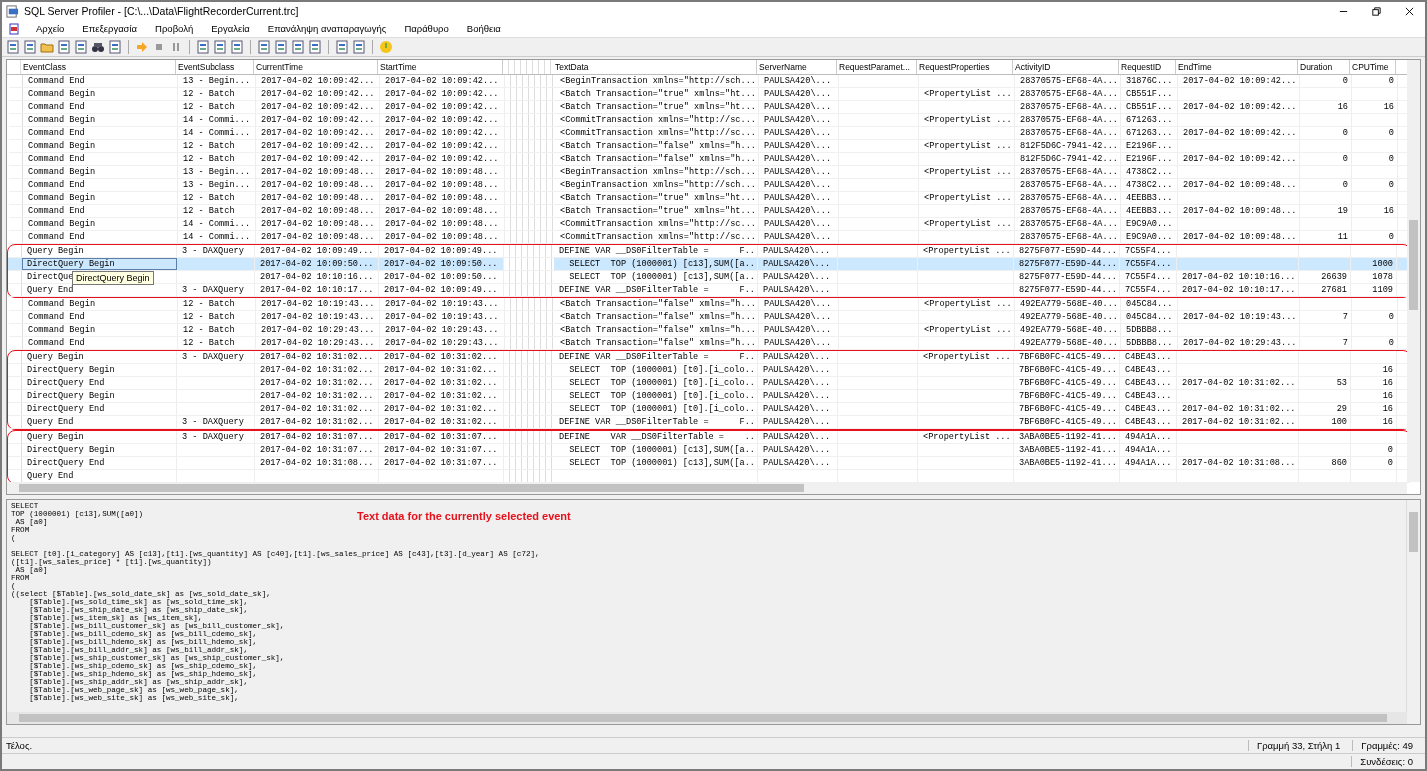 This screenshot has width=1427, height=771. I want to click on column-header: ActivityID, so click(1066, 67).